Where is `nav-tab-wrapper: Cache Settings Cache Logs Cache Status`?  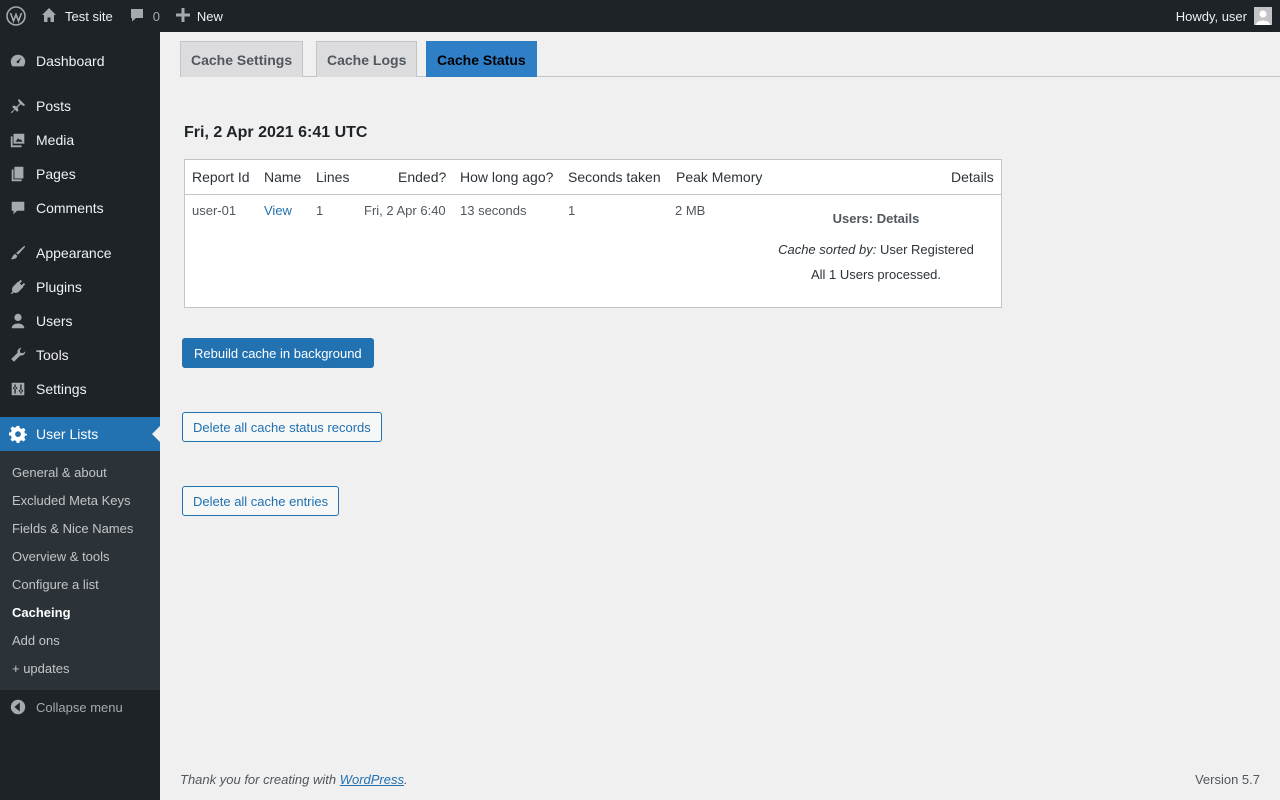
nav-tab-wrapper: Cache Settings Cache Logs Cache Status is located at coordinates (730, 59).